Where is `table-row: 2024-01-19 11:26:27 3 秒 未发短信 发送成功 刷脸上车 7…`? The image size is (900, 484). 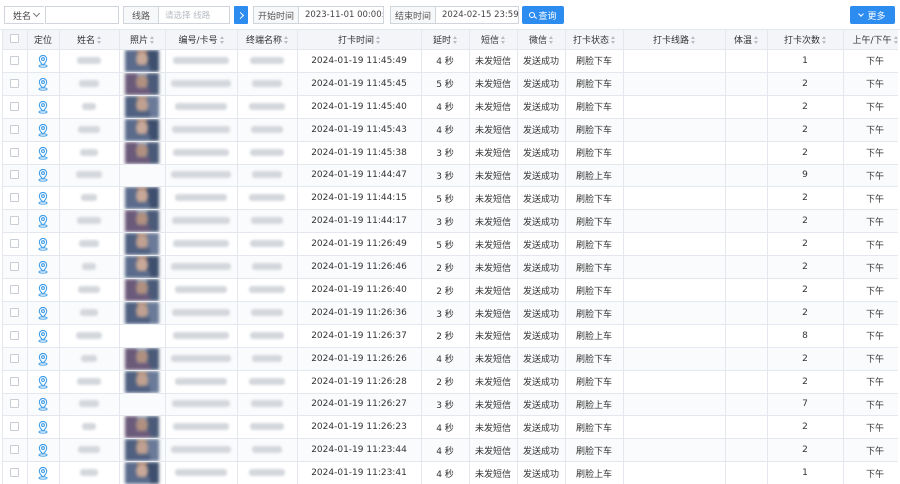
table-row: 2024-01-19 11:26:27 3 秒 未发短信 发送成功 刷脸上车 7… is located at coordinates (450, 404).